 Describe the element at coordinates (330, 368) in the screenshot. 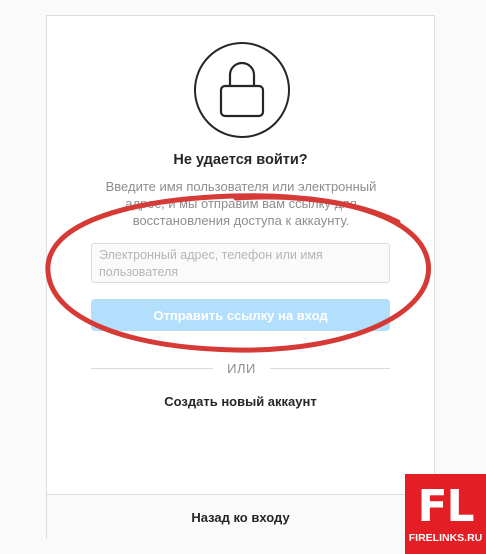

I see `divider-right` at that location.